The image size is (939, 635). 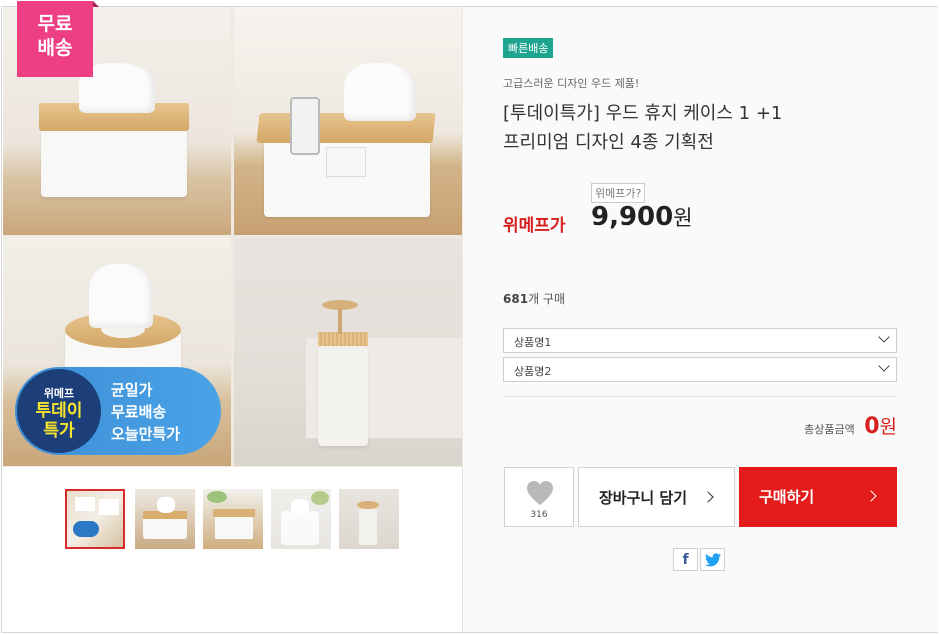 What do you see at coordinates (528, 48) in the screenshot?
I see `fast-delivery-badge: 빠른배송` at bounding box center [528, 48].